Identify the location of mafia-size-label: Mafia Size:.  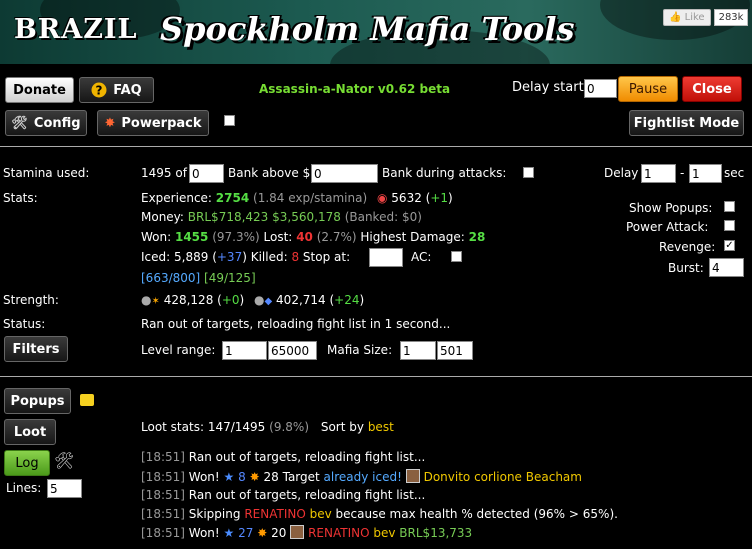
(360, 350).